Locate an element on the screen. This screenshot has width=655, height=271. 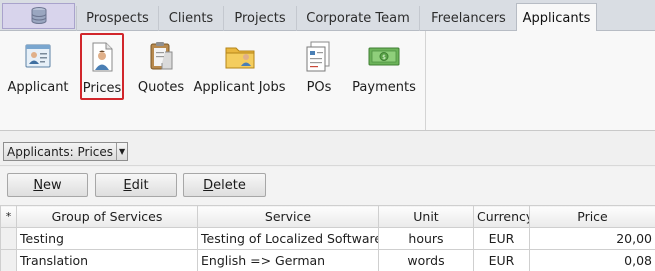
action-toolbar: New Edit Delete is located at coordinates (327, 186).